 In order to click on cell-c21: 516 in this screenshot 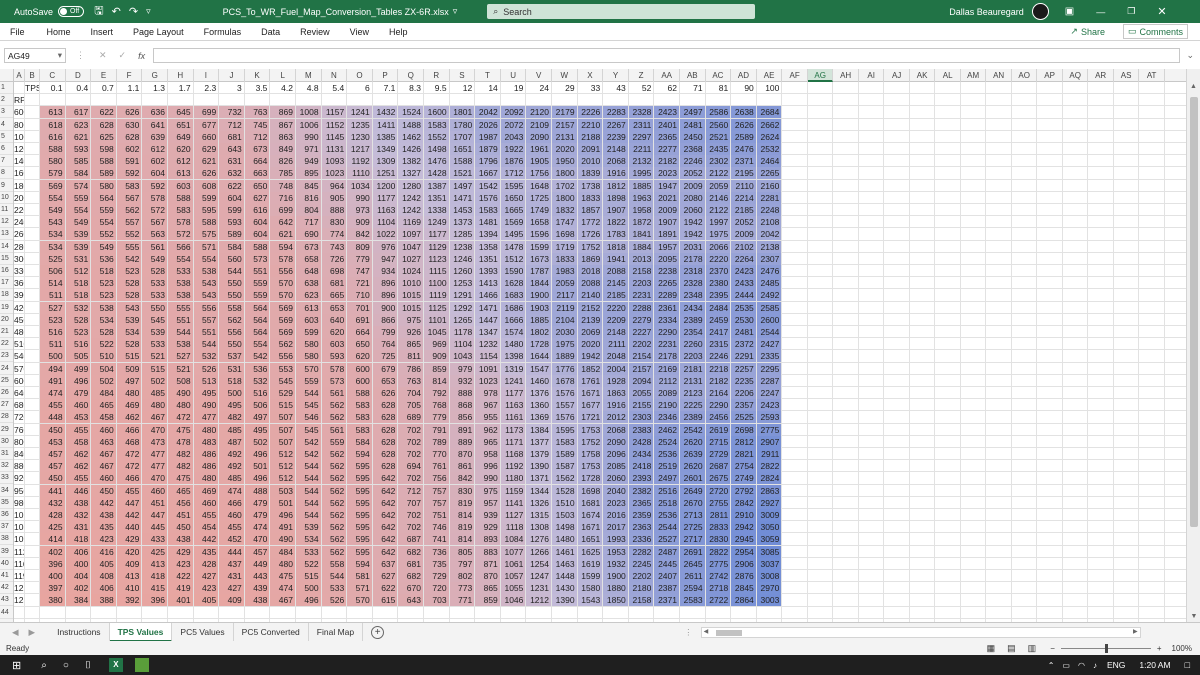, I will do `click(52, 332)`.